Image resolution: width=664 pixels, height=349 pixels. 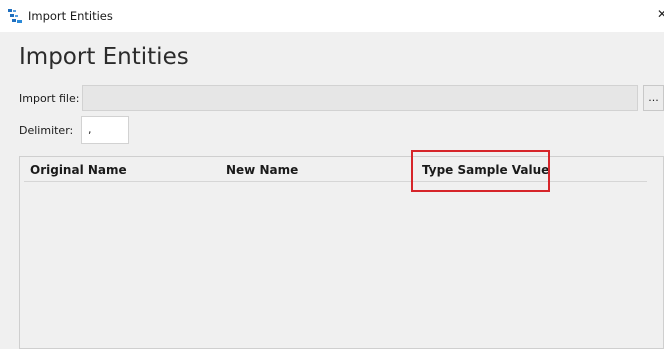 I want to click on page-title: Import Entities, so click(x=104, y=57).